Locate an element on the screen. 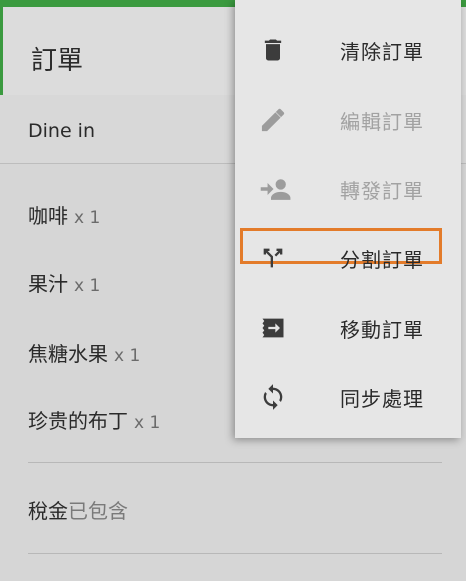 This screenshot has height=581, width=466. tax-row: 稅金已包含 is located at coordinates (78, 509).